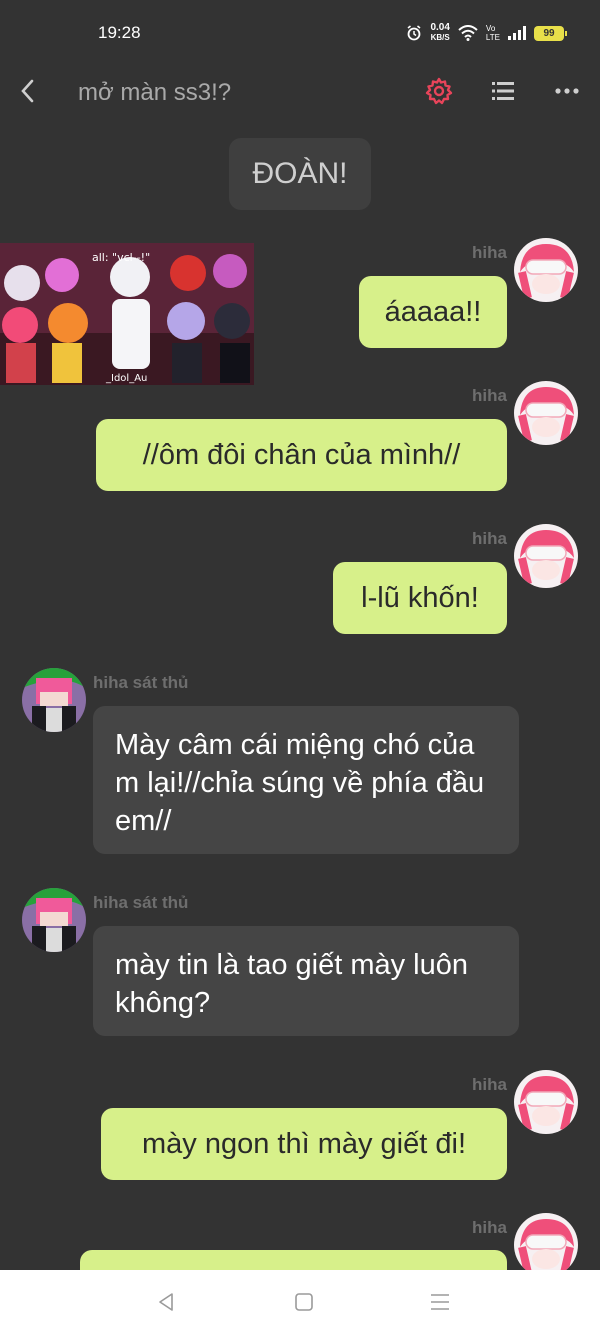  I want to click on volte-indicator: Vo LTE, so click(493, 33).